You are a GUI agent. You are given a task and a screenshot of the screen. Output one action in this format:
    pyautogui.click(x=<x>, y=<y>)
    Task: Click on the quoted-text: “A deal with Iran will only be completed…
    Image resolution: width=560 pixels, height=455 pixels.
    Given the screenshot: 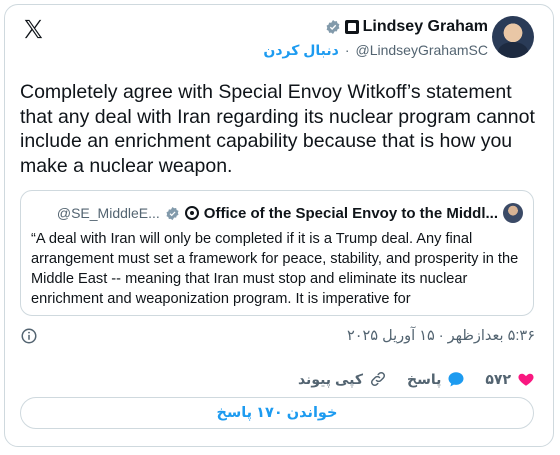 What is the action you would take?
    pyautogui.click(x=275, y=269)
    